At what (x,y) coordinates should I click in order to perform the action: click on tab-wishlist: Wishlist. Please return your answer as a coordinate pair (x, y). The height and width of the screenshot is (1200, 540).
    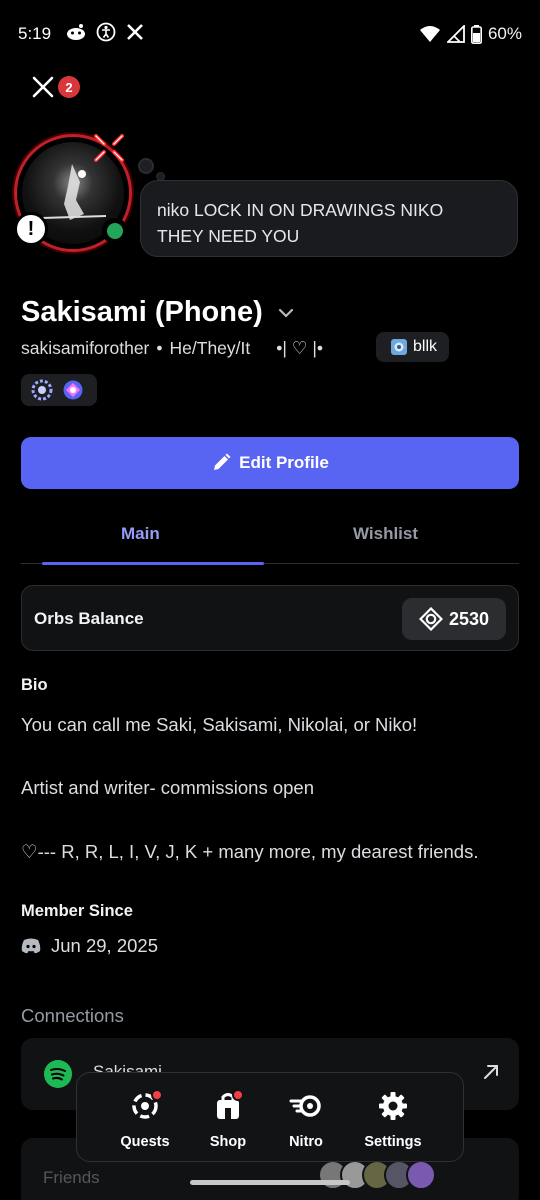
    Looking at the image, I should click on (385, 534).